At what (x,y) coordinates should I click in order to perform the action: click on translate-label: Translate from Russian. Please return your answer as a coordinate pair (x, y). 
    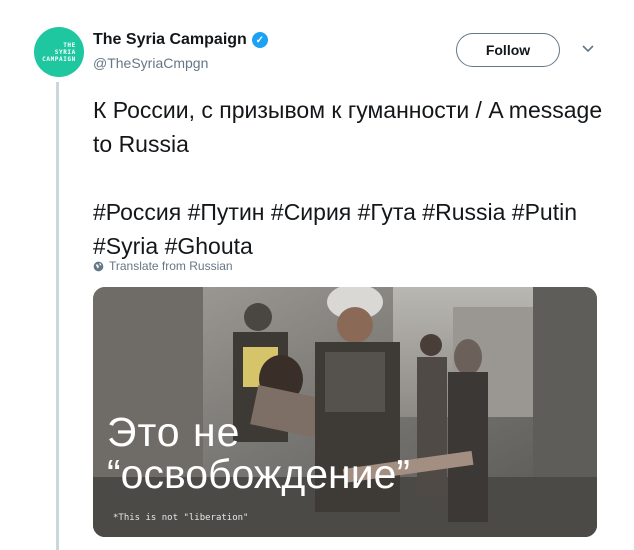
    Looking at the image, I should click on (171, 266).